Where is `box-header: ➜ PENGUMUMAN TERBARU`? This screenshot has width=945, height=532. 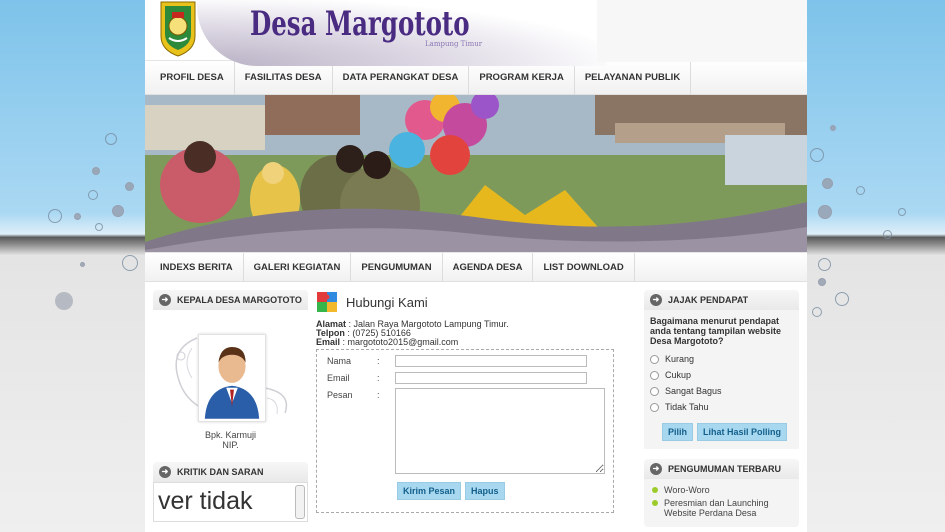 box-header: ➜ PENGUMUMAN TERBARU is located at coordinates (721, 469).